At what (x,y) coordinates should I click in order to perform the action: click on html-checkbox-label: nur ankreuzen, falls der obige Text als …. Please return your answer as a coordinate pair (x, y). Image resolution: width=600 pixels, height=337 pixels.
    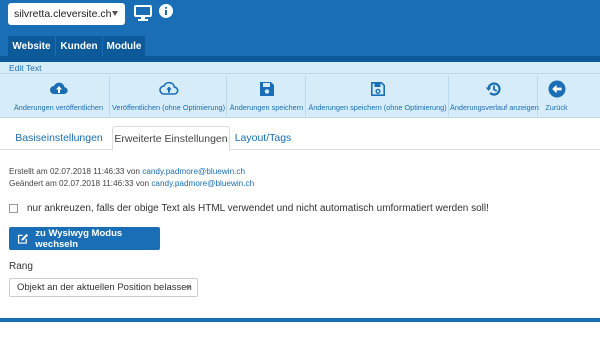
    Looking at the image, I should click on (258, 208).